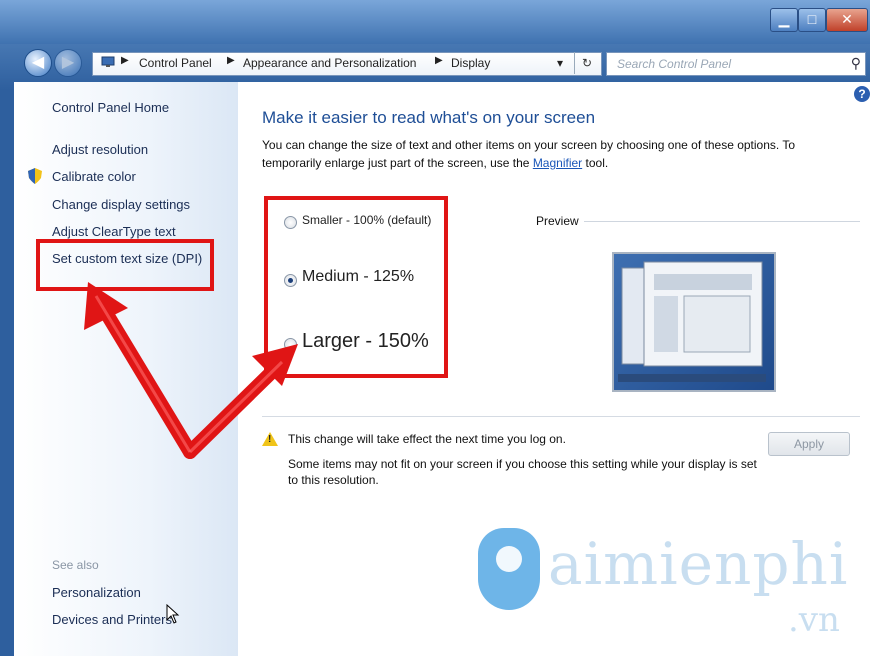  What do you see at coordinates (509, 559) in the screenshot?
I see `watermark-logo-dot` at bounding box center [509, 559].